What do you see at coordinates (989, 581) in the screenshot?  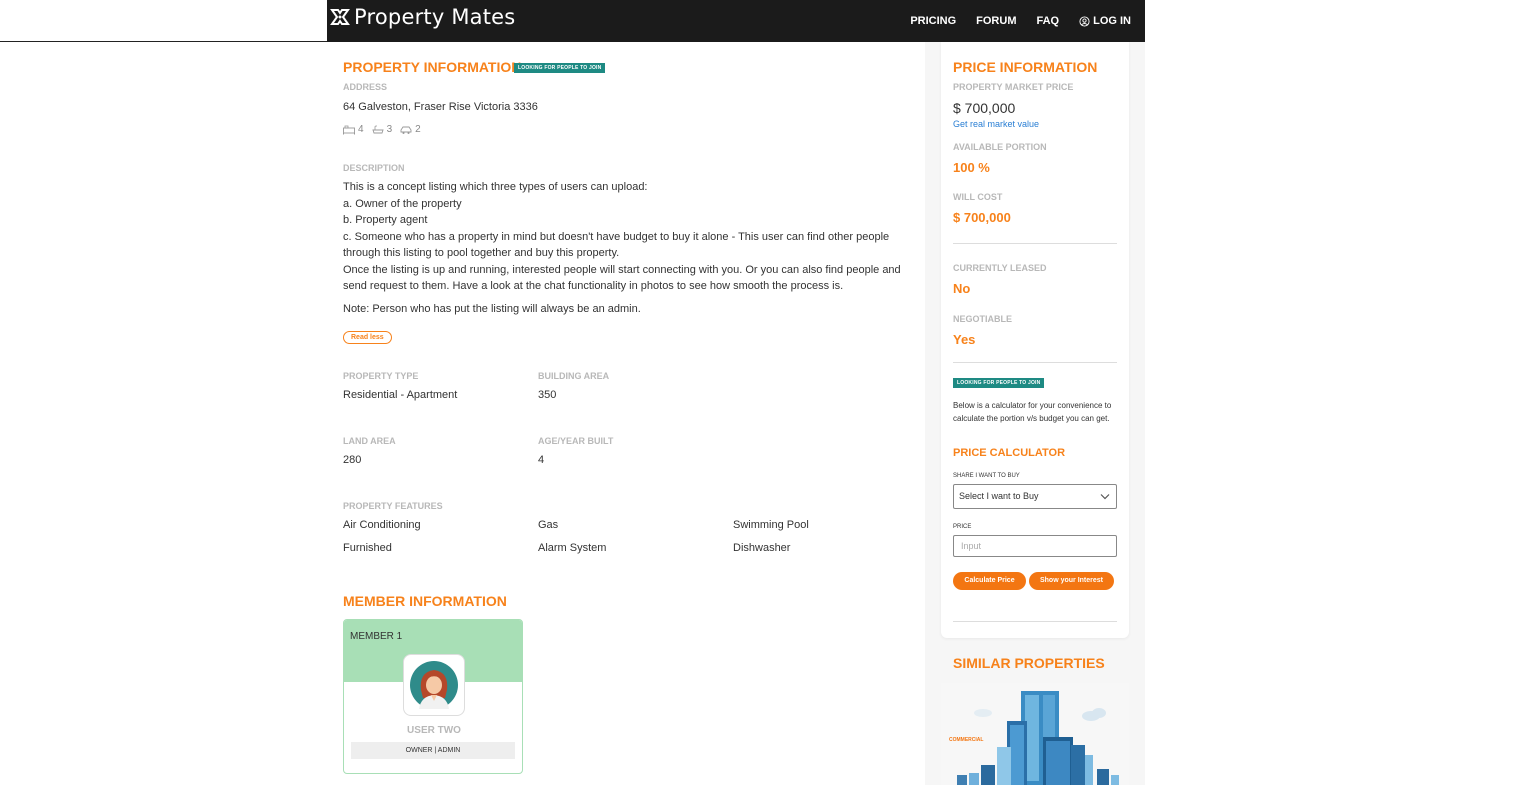 I see `calculate-price-button: Calculate Price` at bounding box center [989, 581].